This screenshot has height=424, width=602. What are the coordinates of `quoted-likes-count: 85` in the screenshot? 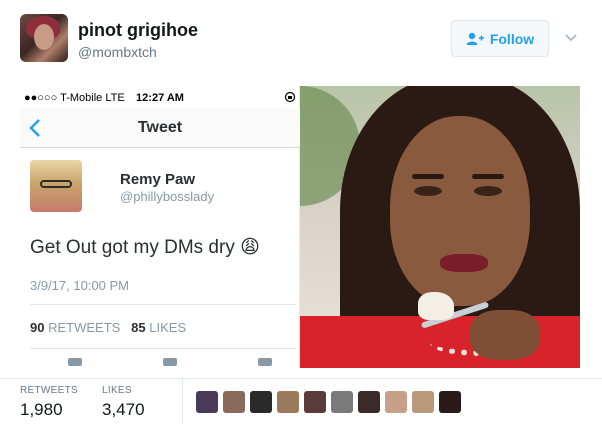 It's located at (138, 327).